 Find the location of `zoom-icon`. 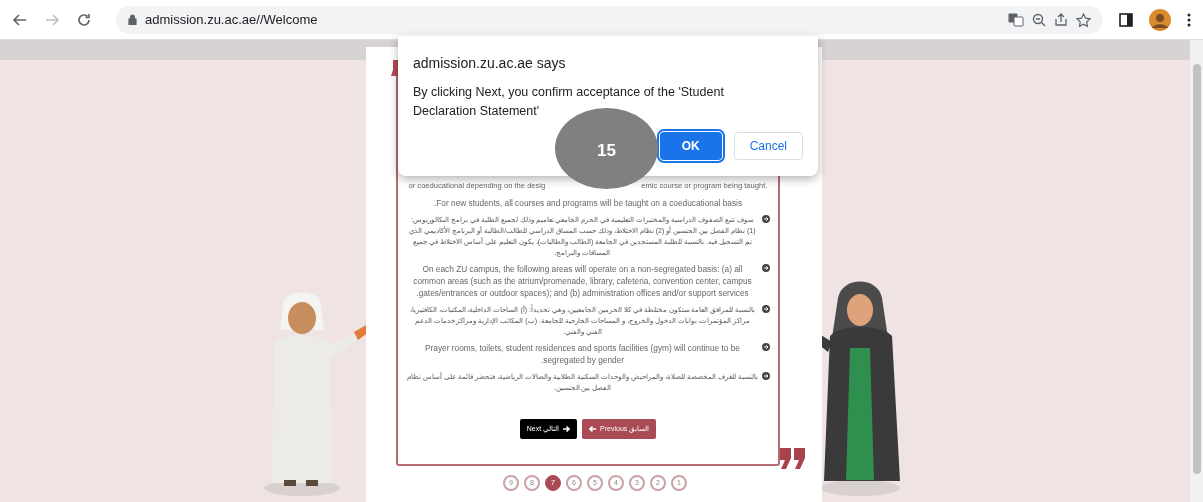

zoom-icon is located at coordinates (1039, 19).